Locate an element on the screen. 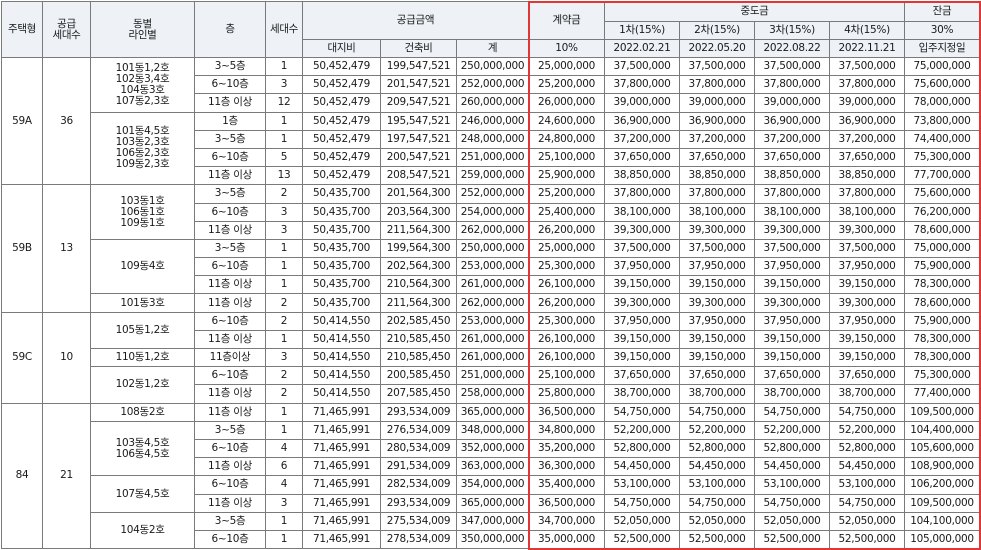 The height and width of the screenshot is (550, 981). total-cell: 261,000,000 is located at coordinates (493, 339).